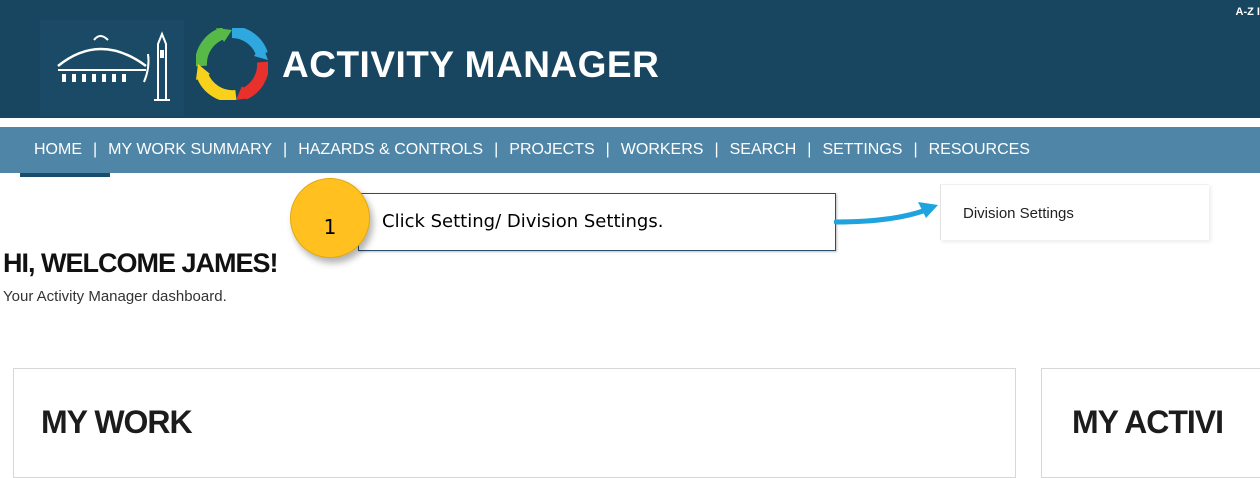 The height and width of the screenshot is (478, 1260). Describe the element at coordinates (65, 175) in the screenshot. I see `active-nav-indicator` at that location.